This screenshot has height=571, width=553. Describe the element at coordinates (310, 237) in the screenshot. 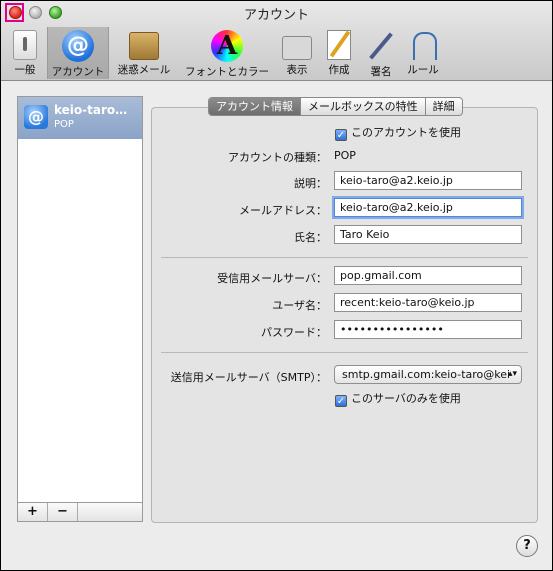

I see `fullname-label: 氏名：` at that location.